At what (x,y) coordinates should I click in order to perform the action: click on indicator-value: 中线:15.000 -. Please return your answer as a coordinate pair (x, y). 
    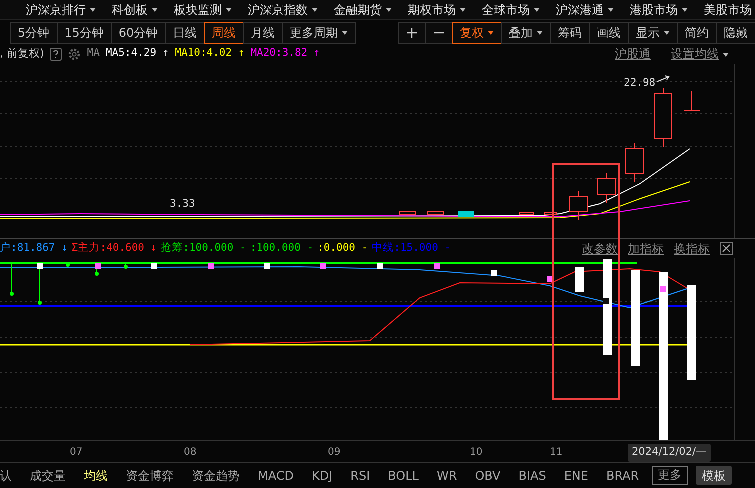
    Looking at the image, I should click on (412, 248).